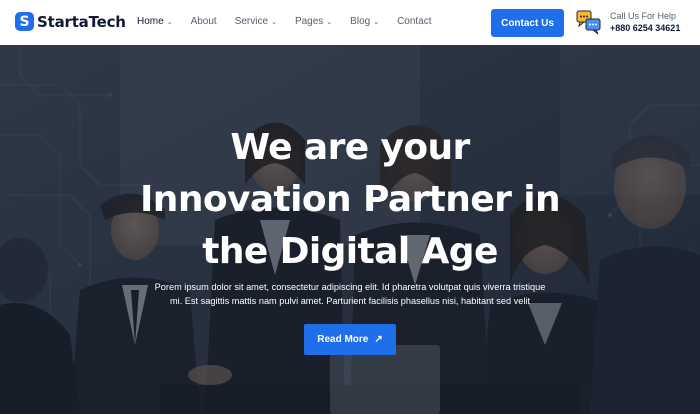 This screenshot has width=700, height=414. I want to click on chat-bubbles-icon, so click(589, 22).